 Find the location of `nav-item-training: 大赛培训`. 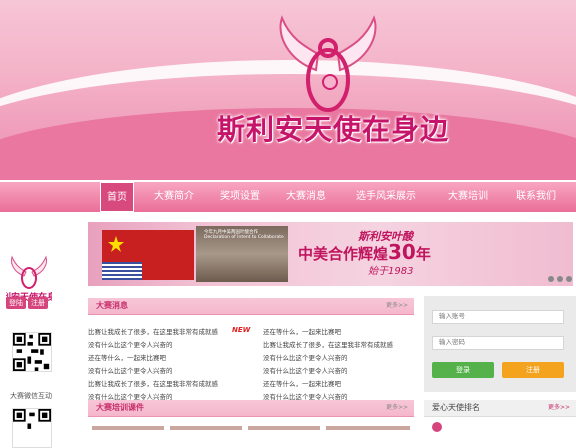

nav-item-training: 大赛培训 is located at coordinates (468, 197).